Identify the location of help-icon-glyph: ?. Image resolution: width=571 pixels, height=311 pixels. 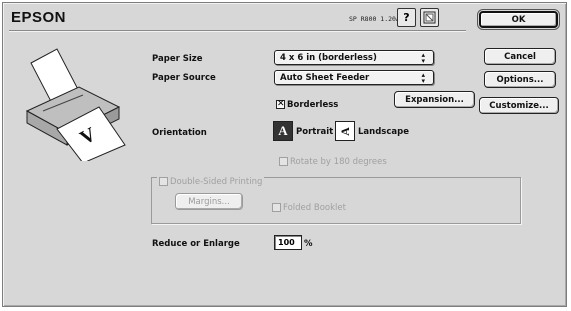
(406, 17).